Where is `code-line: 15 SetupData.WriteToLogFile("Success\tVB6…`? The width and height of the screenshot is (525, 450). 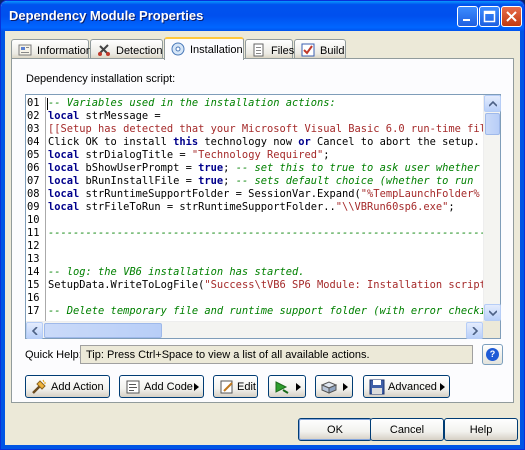 code-line: 15 SetupData.WriteToLogFile("Success\tVB6… is located at coordinates (254, 285).